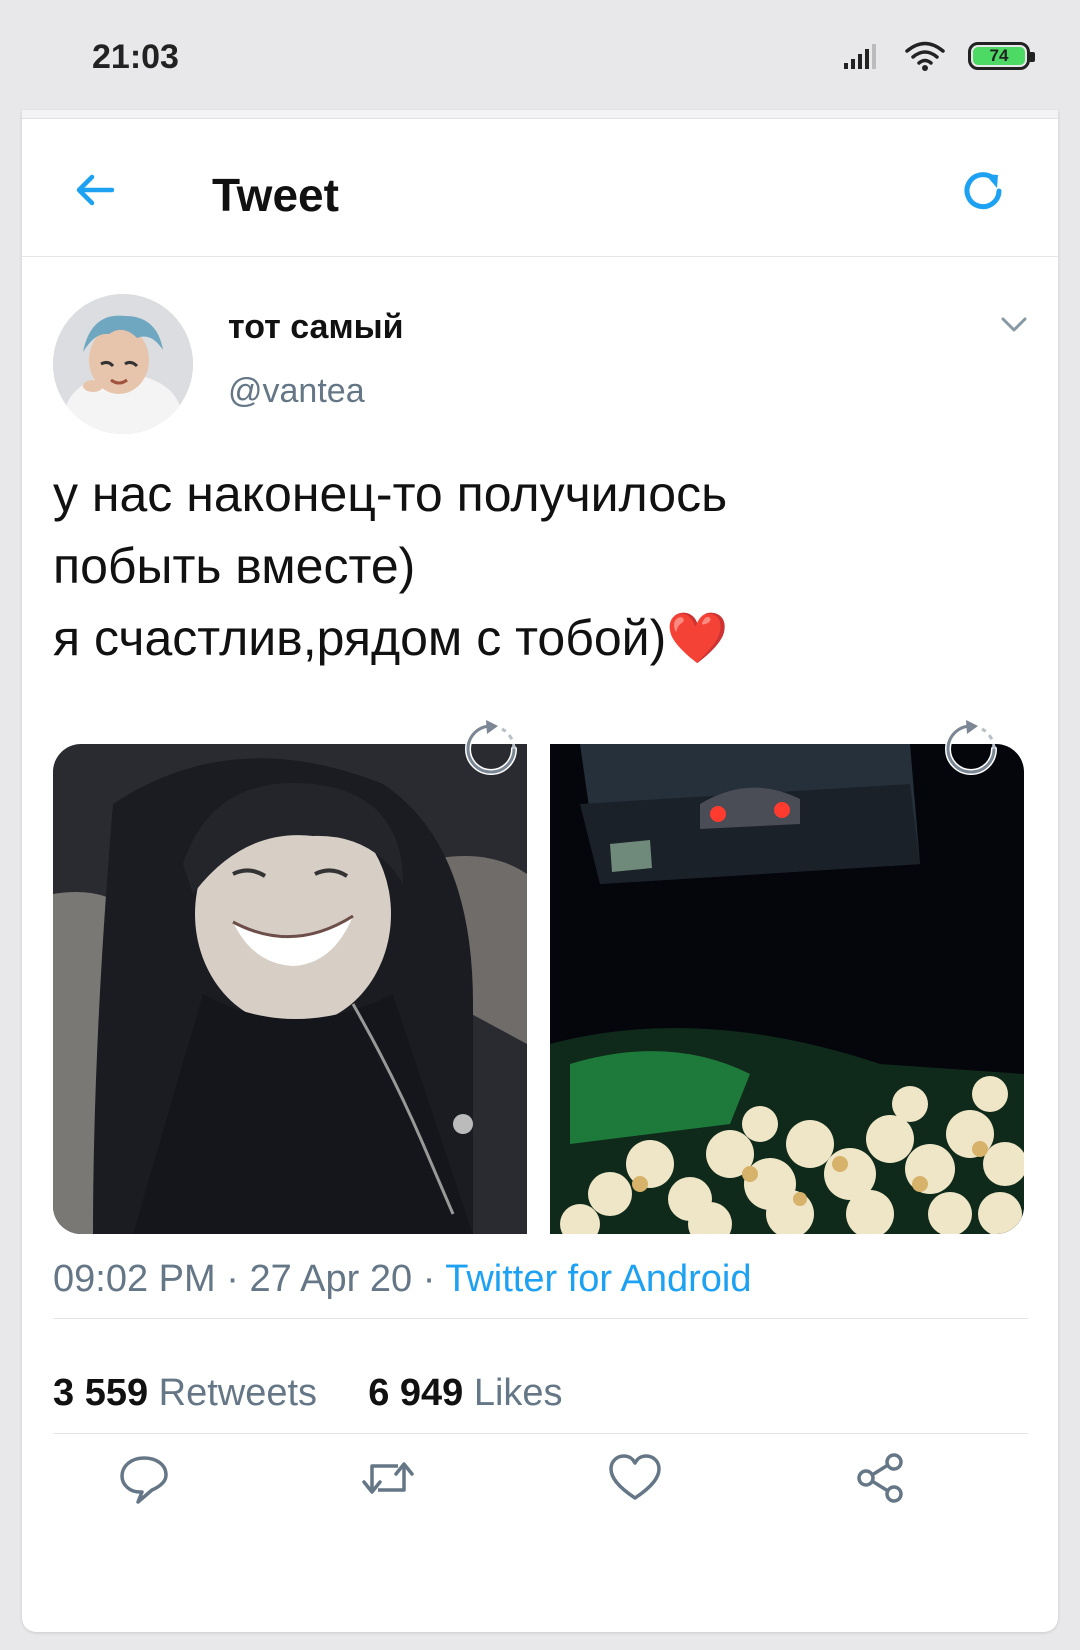 This screenshot has width=1080, height=1650. What do you see at coordinates (540, 187) in the screenshot?
I see `app-header: Tweet` at bounding box center [540, 187].